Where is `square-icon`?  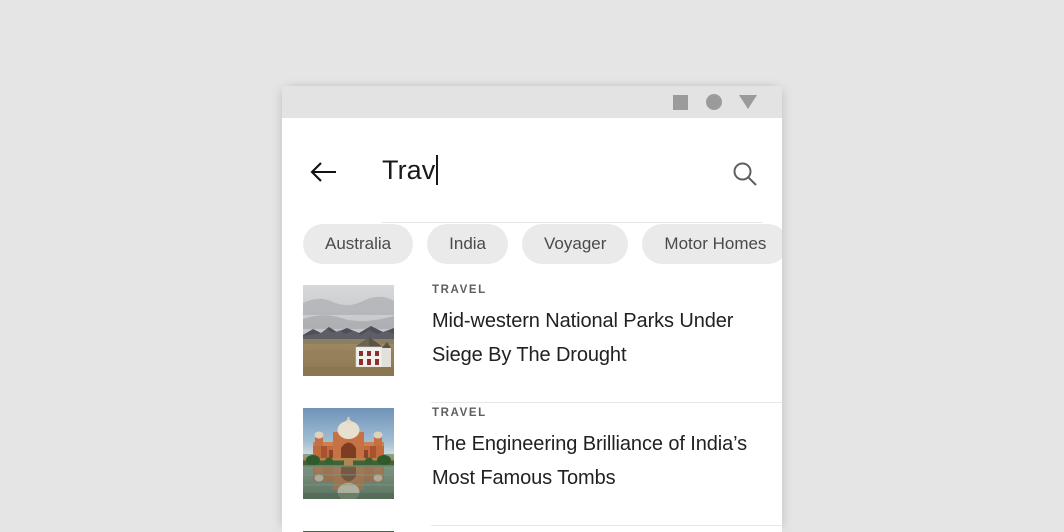
square-icon is located at coordinates (680, 102).